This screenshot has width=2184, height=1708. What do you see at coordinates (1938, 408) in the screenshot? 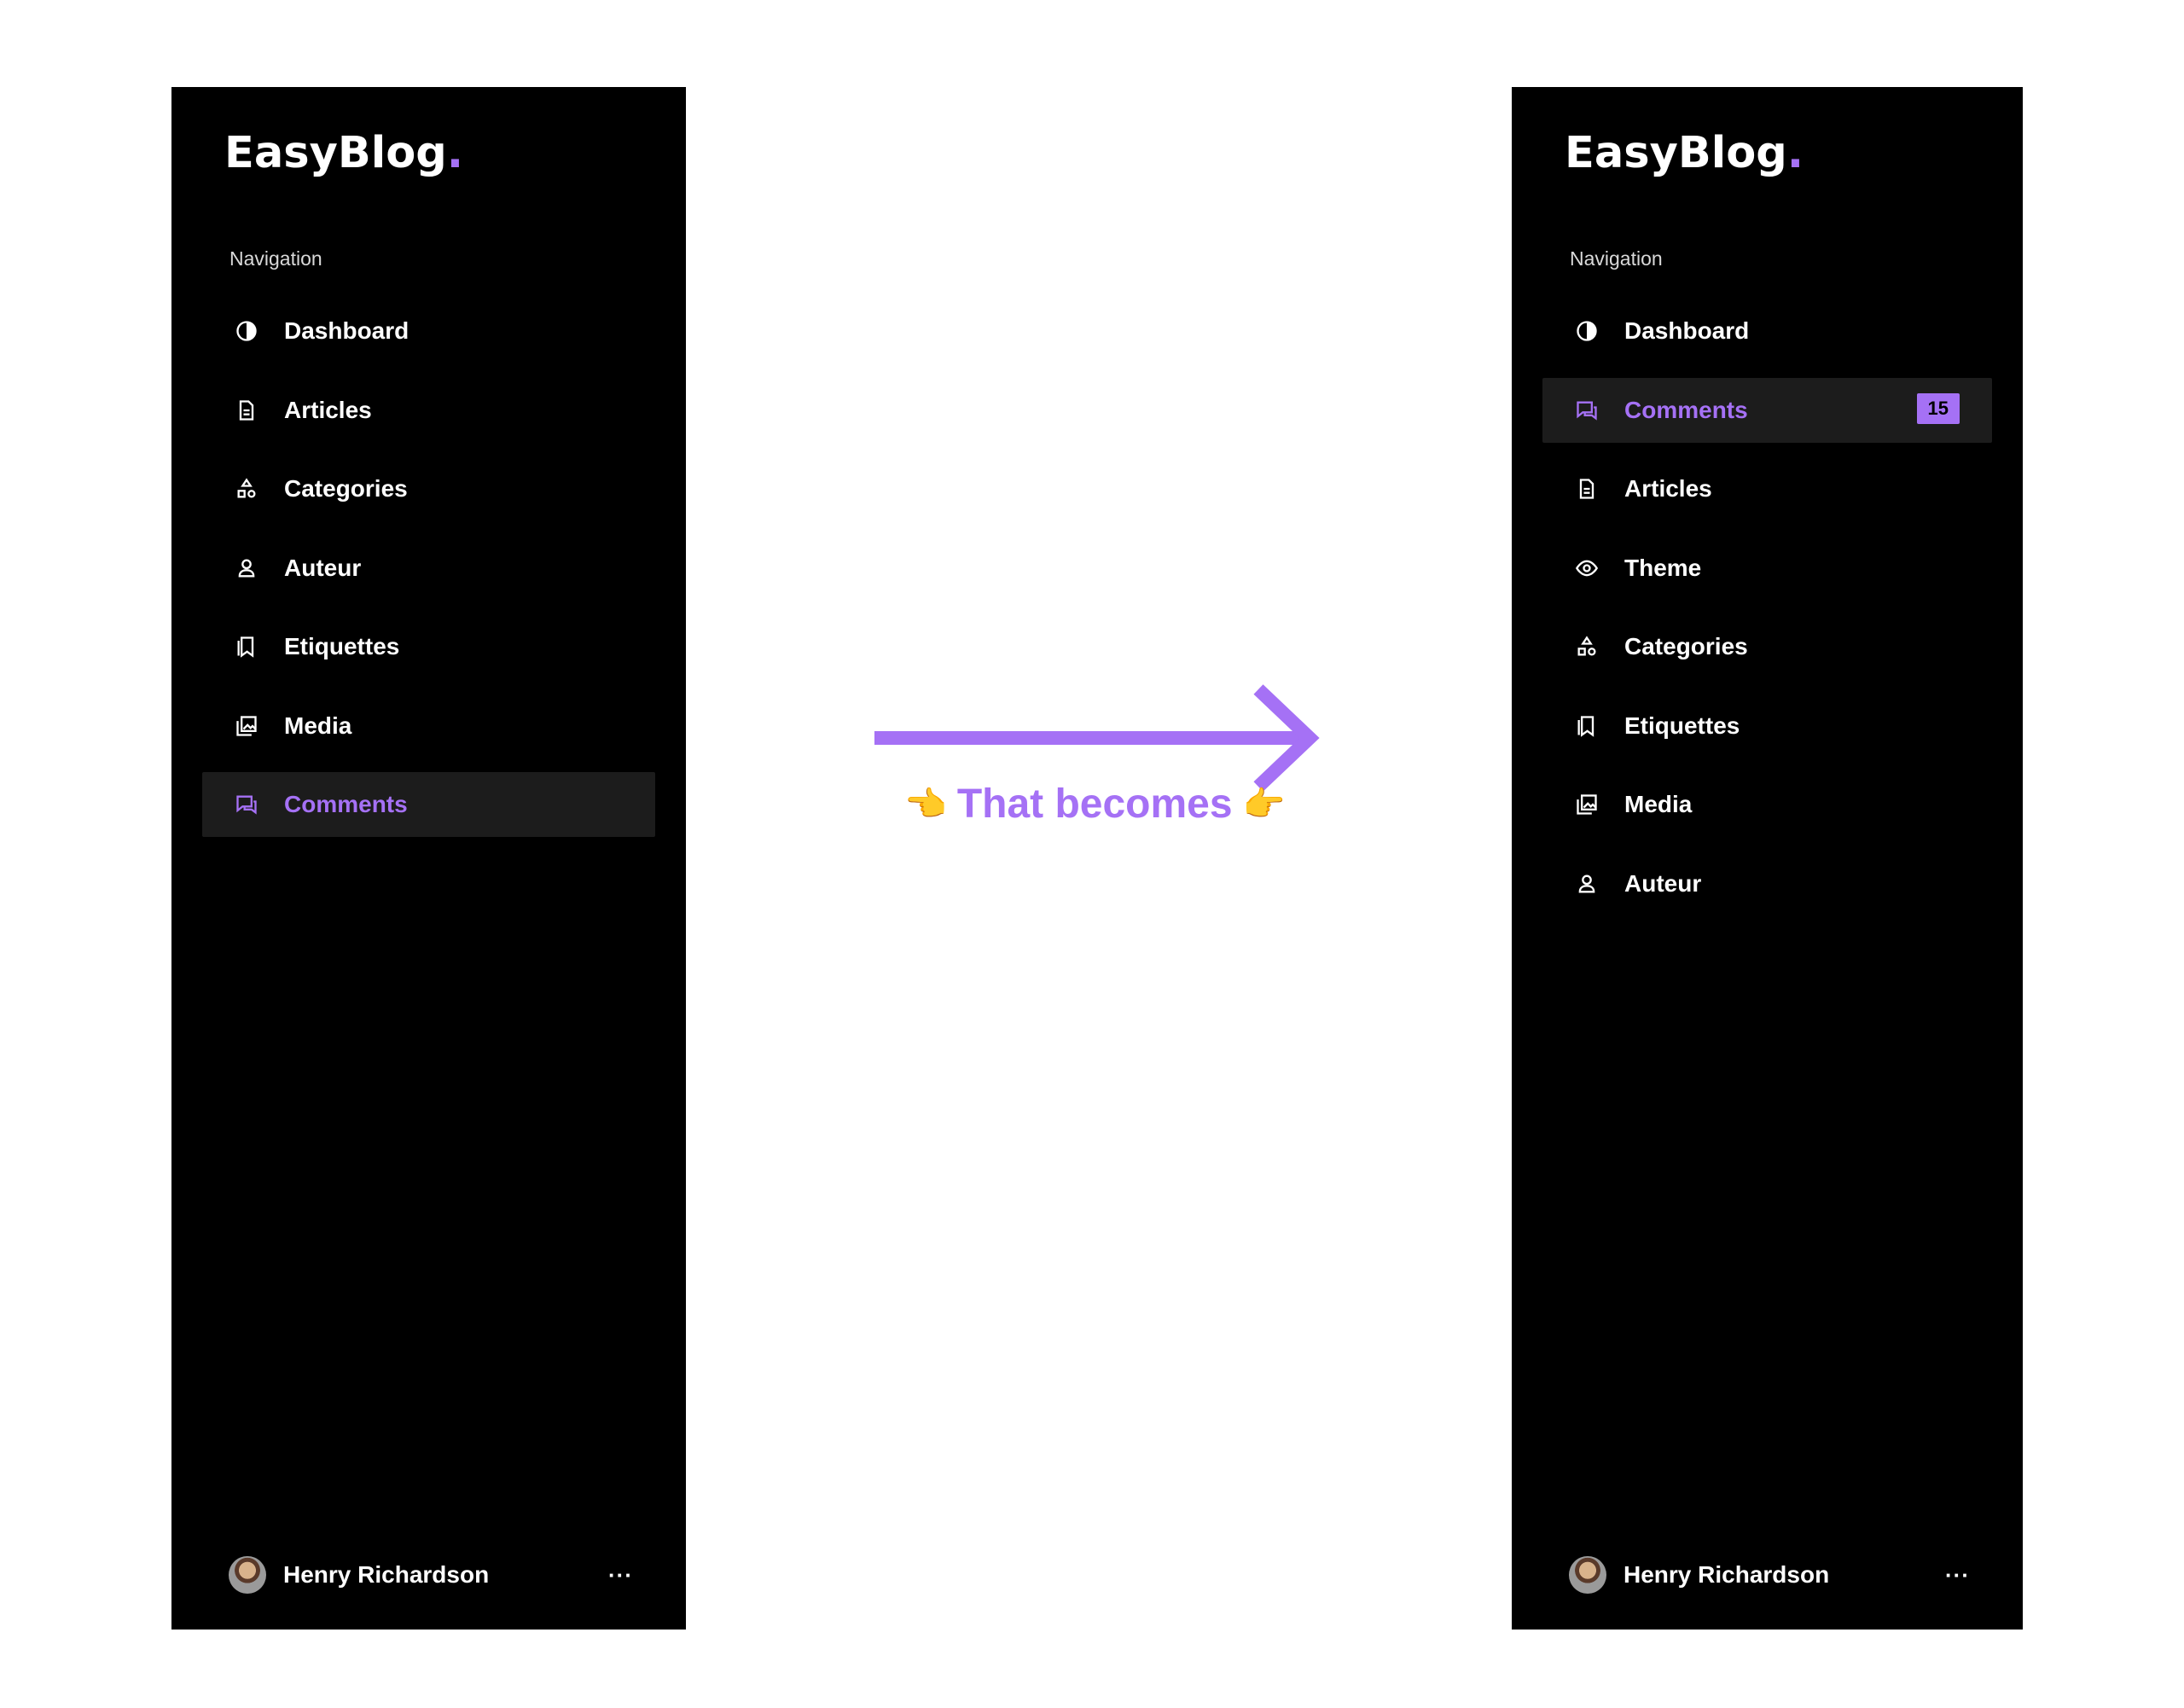
I see `count-badge: 15` at bounding box center [1938, 408].